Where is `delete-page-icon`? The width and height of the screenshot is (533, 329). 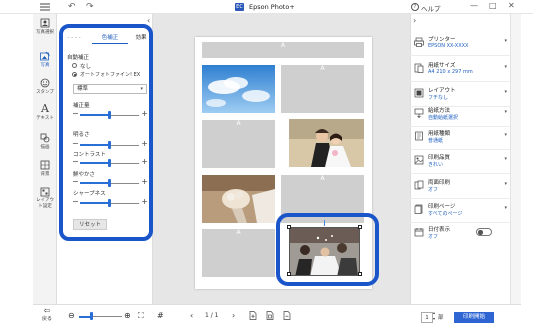
delete-page-icon is located at coordinates (287, 315).